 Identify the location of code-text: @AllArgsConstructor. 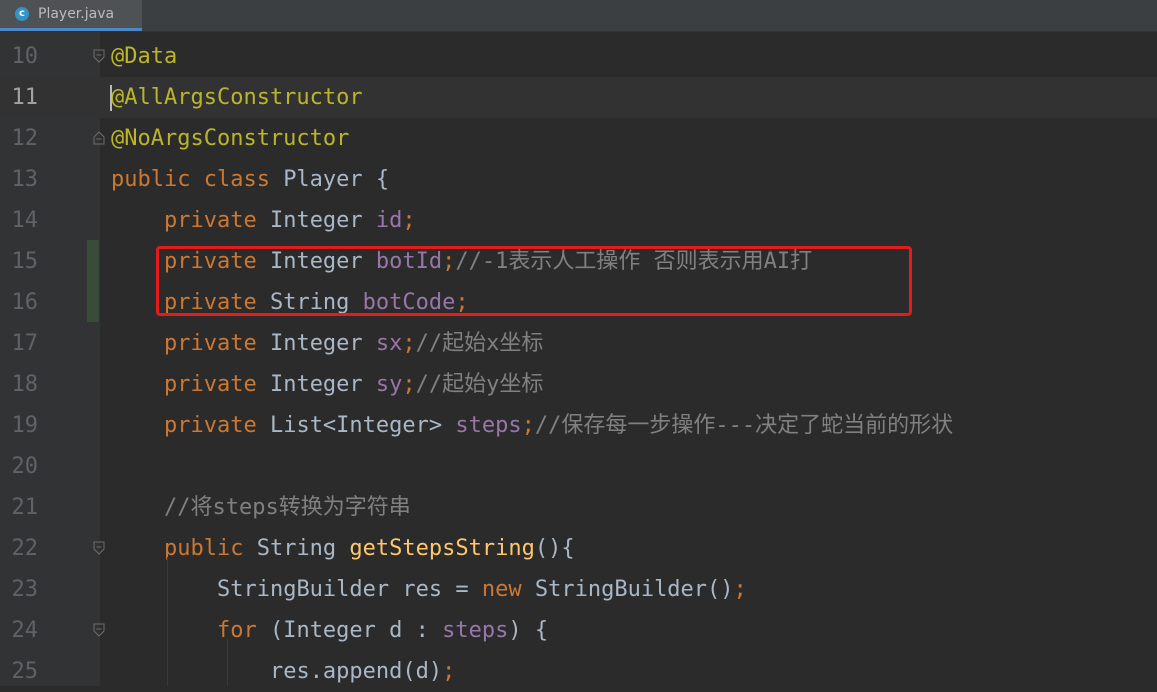
(237, 97).